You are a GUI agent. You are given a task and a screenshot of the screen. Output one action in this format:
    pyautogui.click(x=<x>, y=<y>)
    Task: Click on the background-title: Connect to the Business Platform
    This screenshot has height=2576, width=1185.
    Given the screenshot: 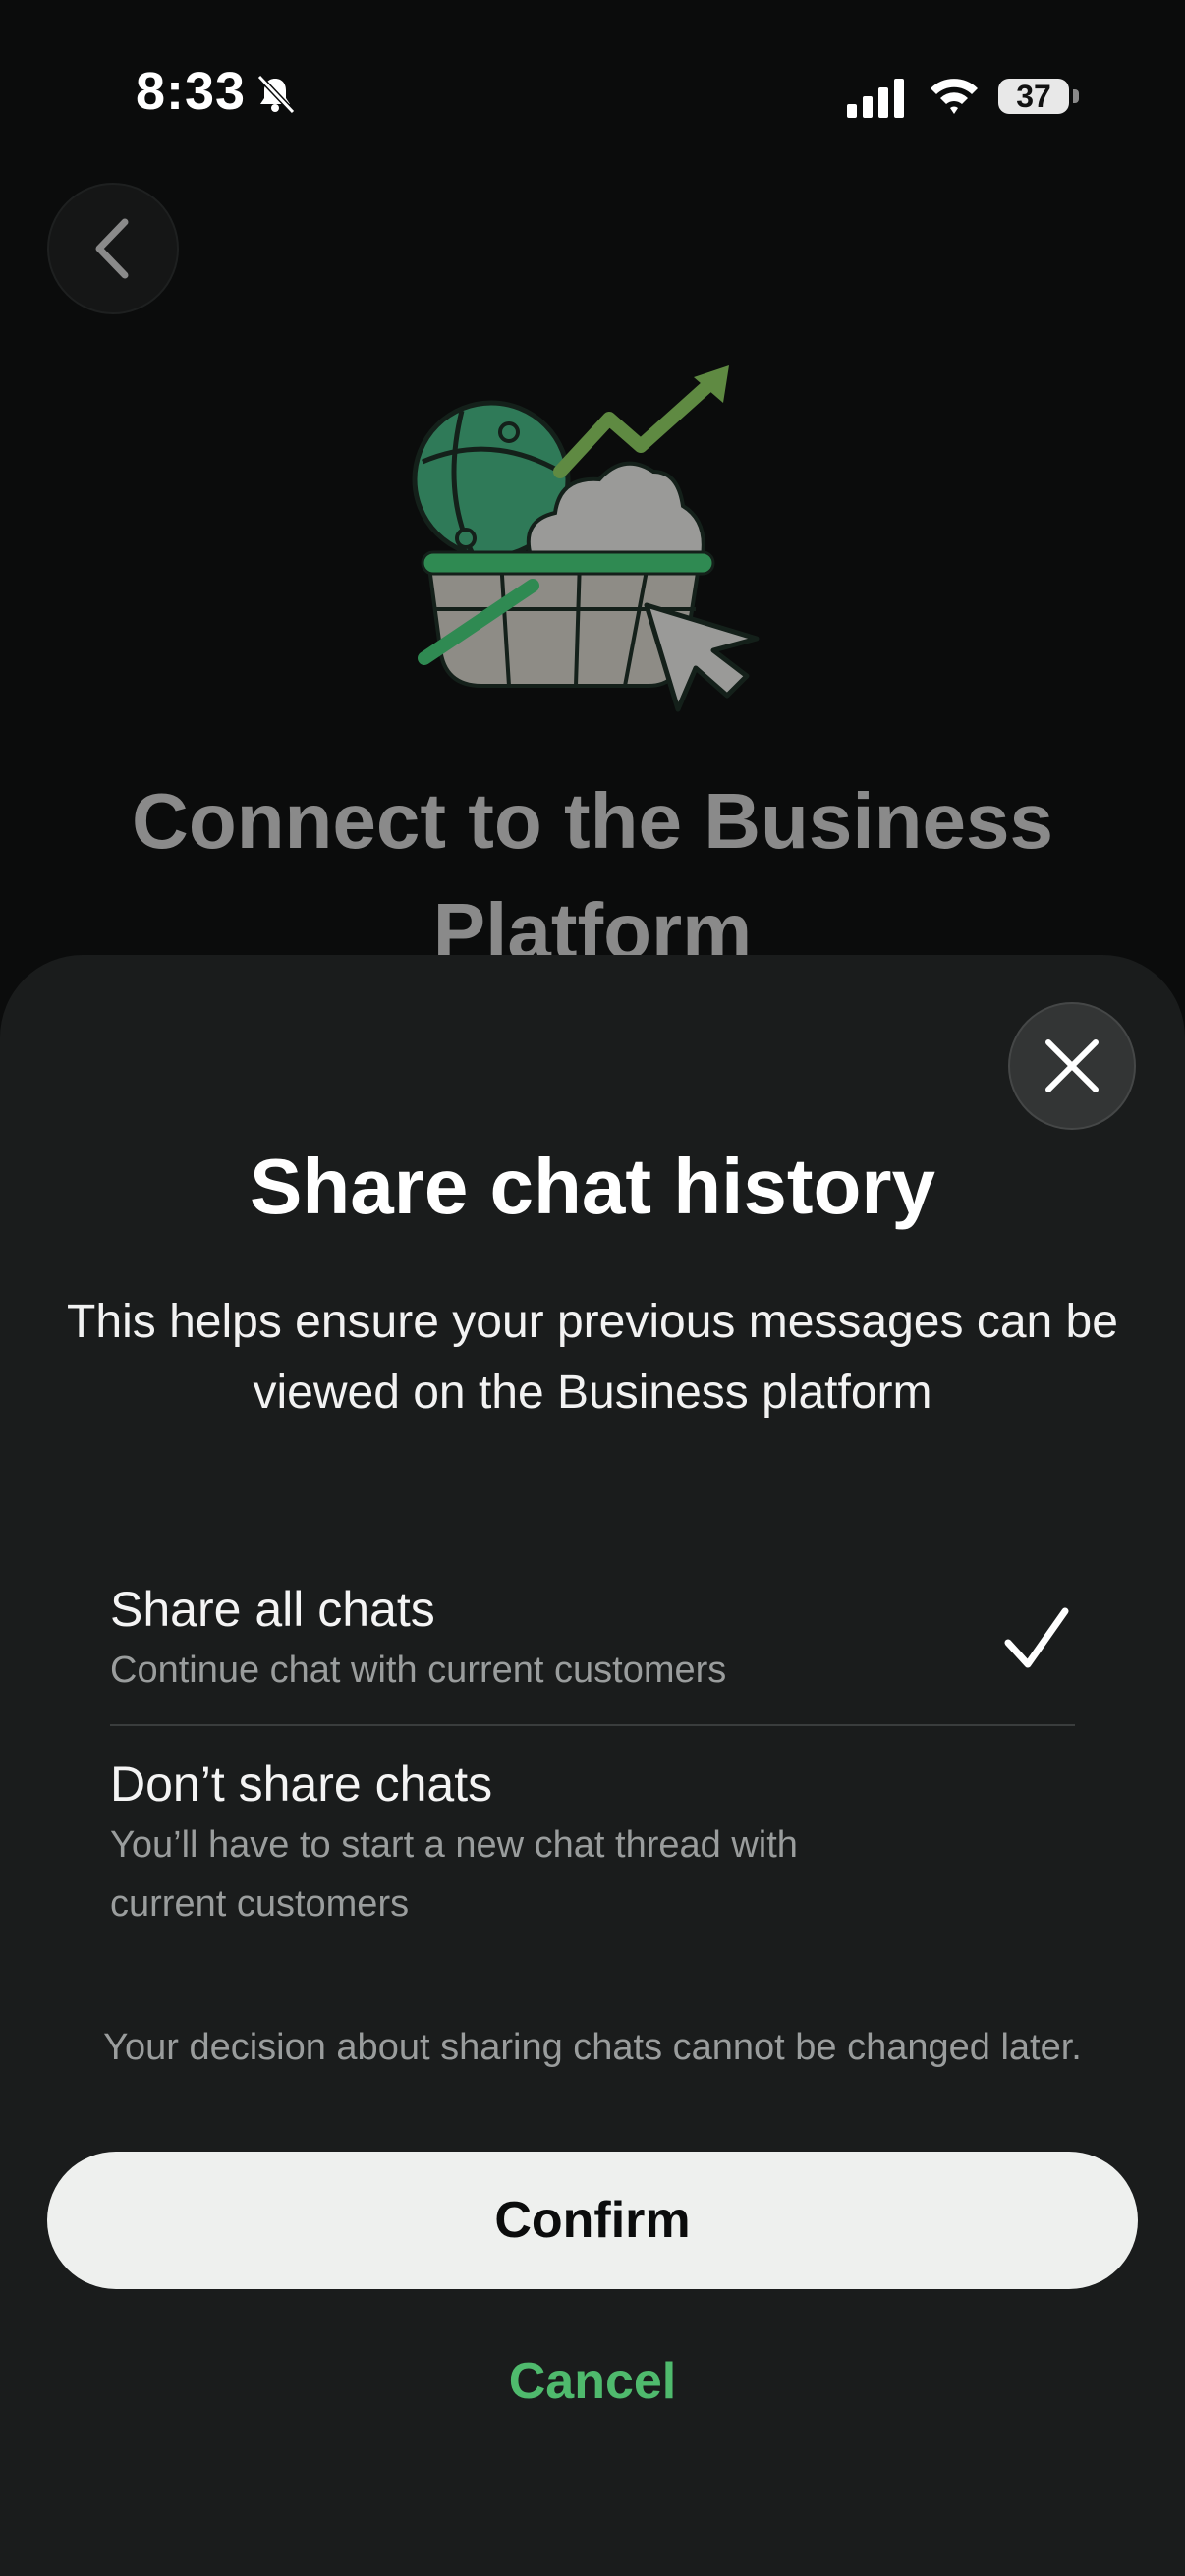 What is the action you would take?
    pyautogui.click(x=592, y=876)
    